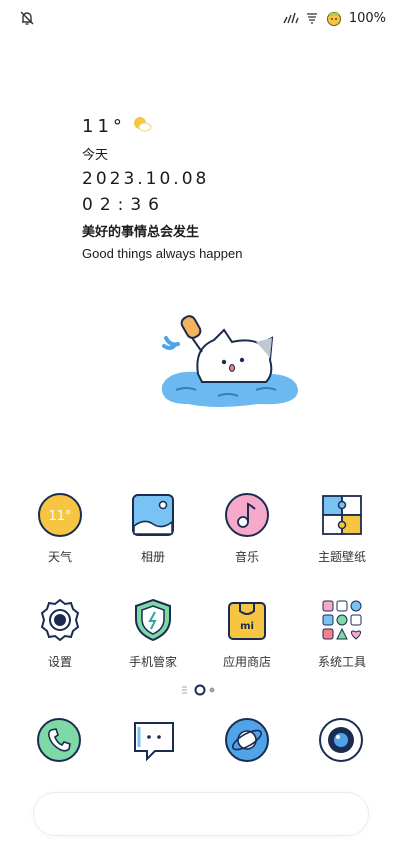 The width and height of the screenshot is (400, 866). Describe the element at coordinates (124, 205) in the screenshot. I see `time-text: 02:36` at that location.